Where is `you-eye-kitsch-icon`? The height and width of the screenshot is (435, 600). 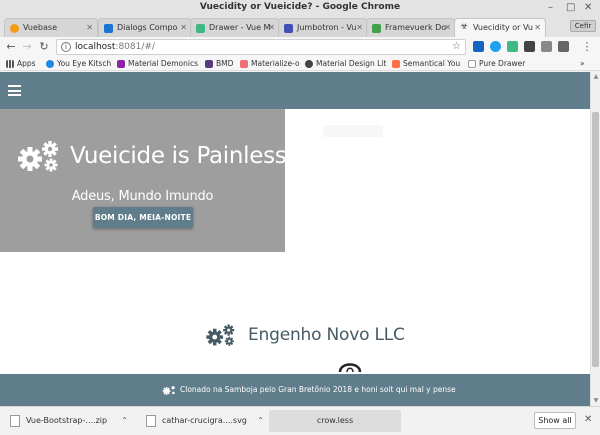 you-eye-kitsch-icon is located at coordinates (50, 64).